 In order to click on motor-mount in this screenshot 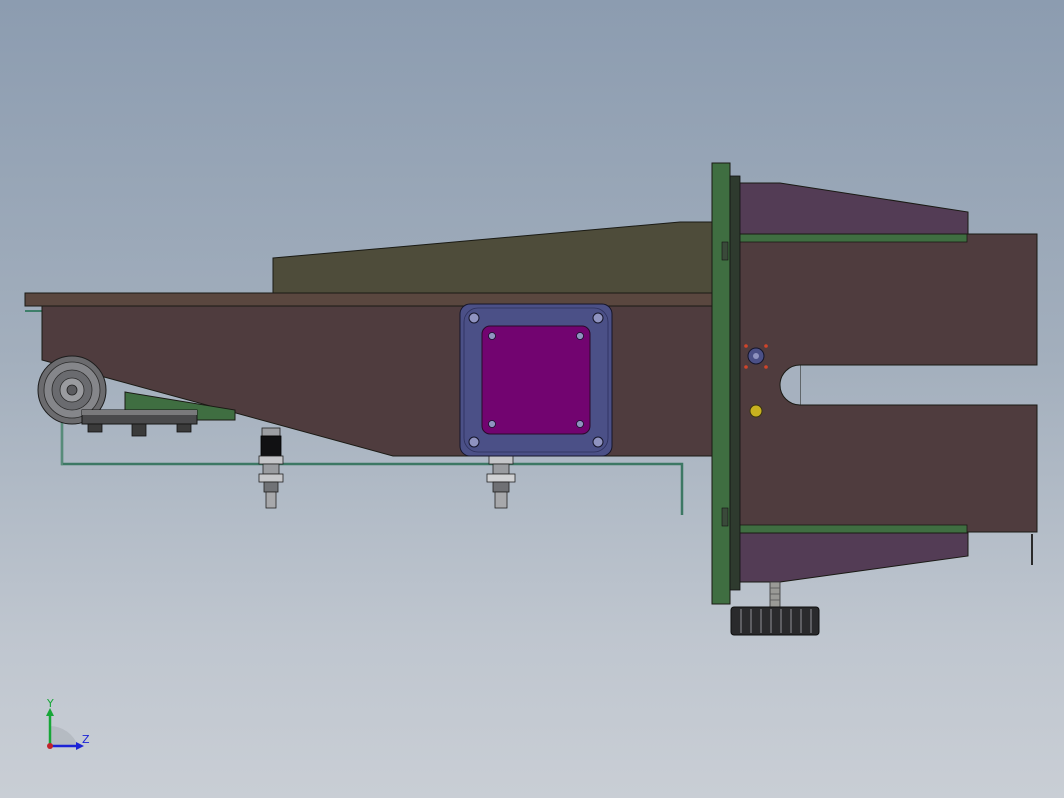, I will do `click(536, 380)`.